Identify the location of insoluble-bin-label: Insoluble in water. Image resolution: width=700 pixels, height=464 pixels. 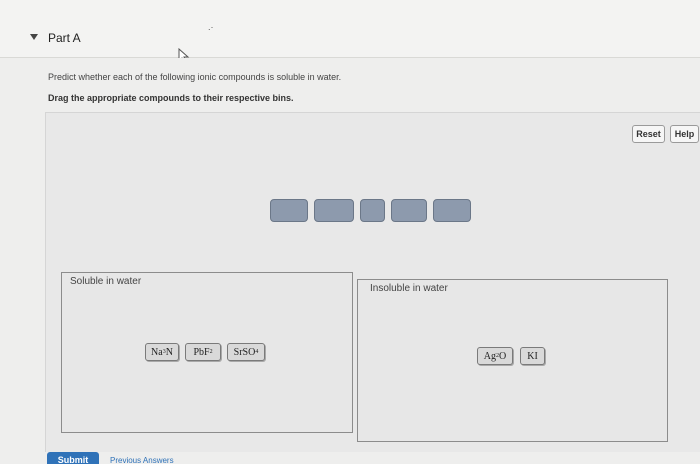
(409, 288).